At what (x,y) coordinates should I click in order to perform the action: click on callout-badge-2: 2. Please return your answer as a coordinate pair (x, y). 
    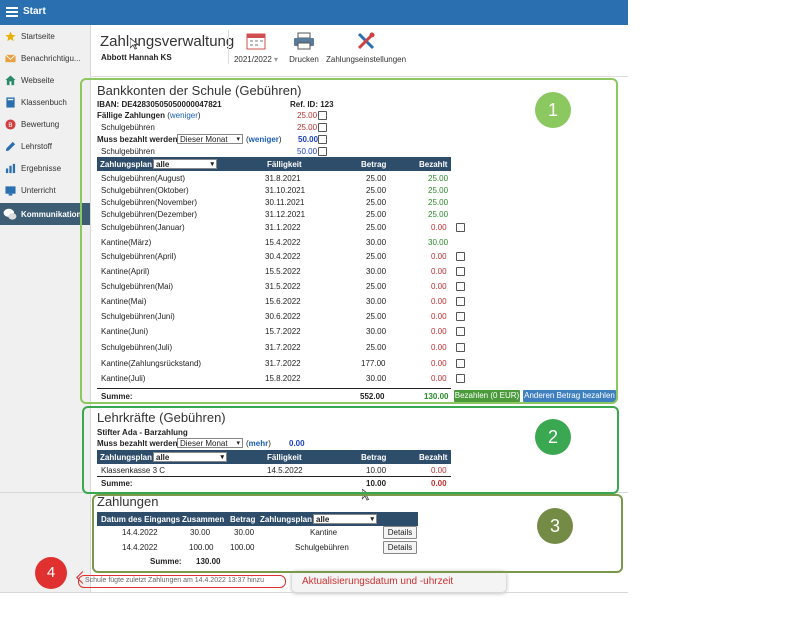
    Looking at the image, I should click on (553, 437).